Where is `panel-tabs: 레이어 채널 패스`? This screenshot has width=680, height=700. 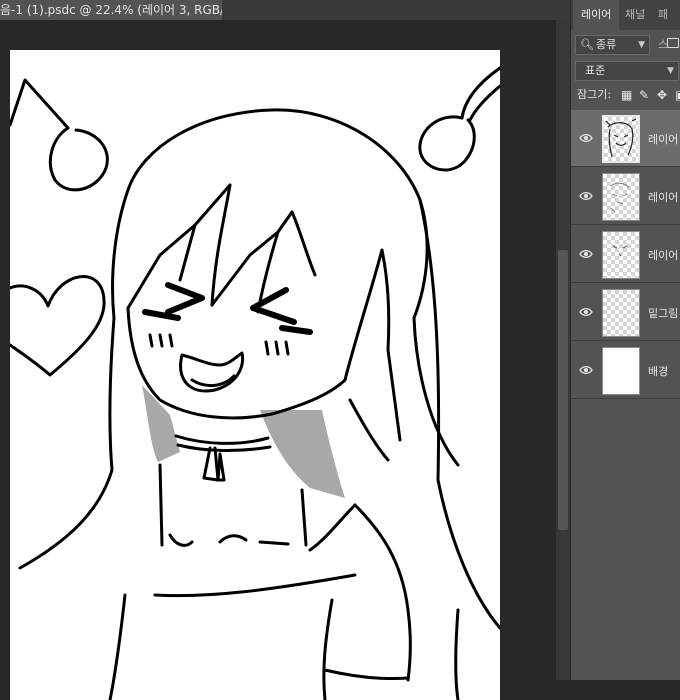
panel-tabs: 레이어 채널 패스 is located at coordinates (625, 25).